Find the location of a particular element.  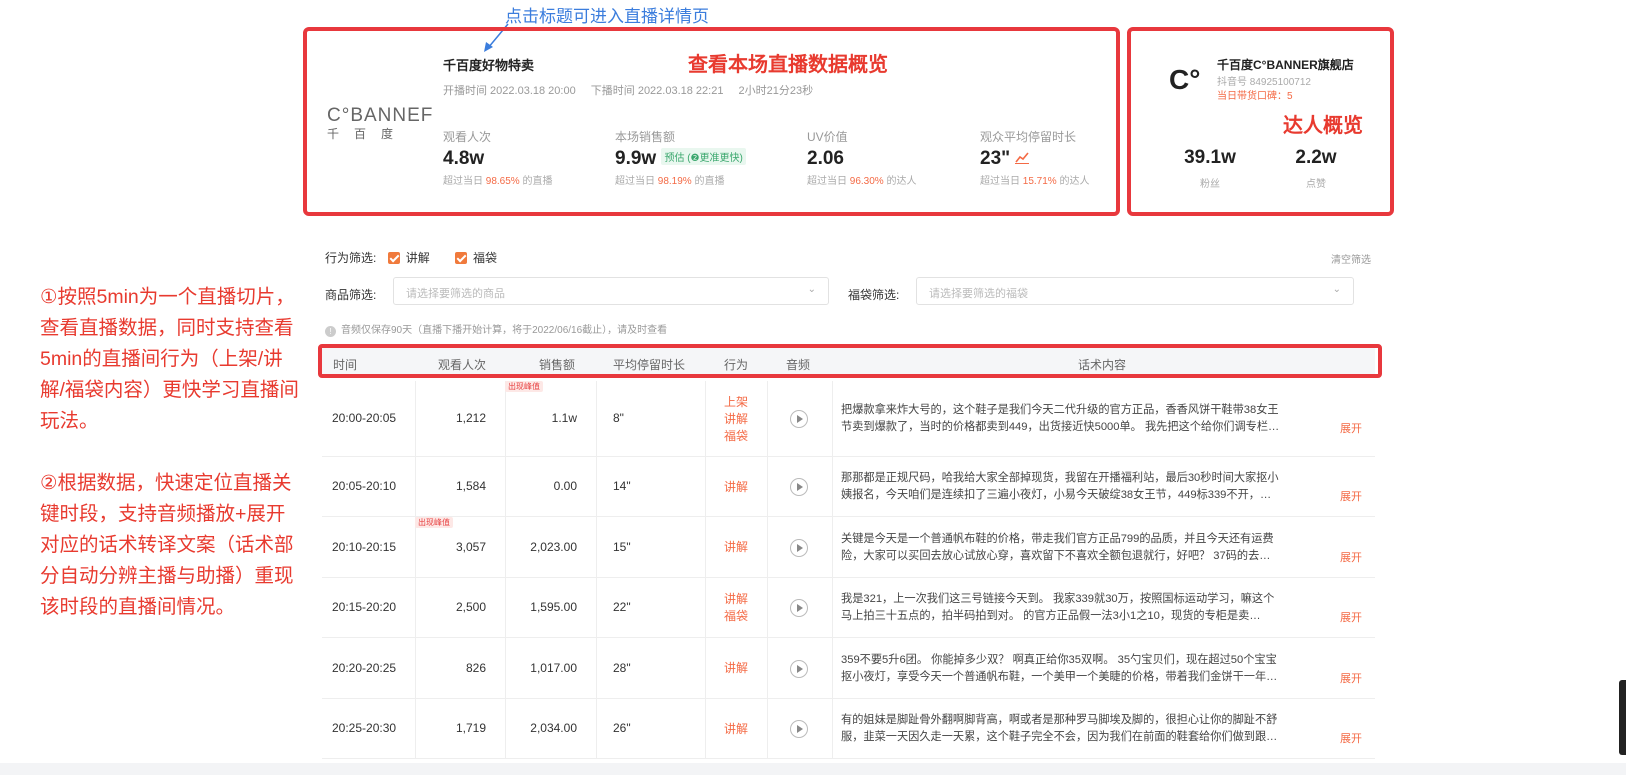

cell-sales: 1,595.00 is located at coordinates (553, 607).